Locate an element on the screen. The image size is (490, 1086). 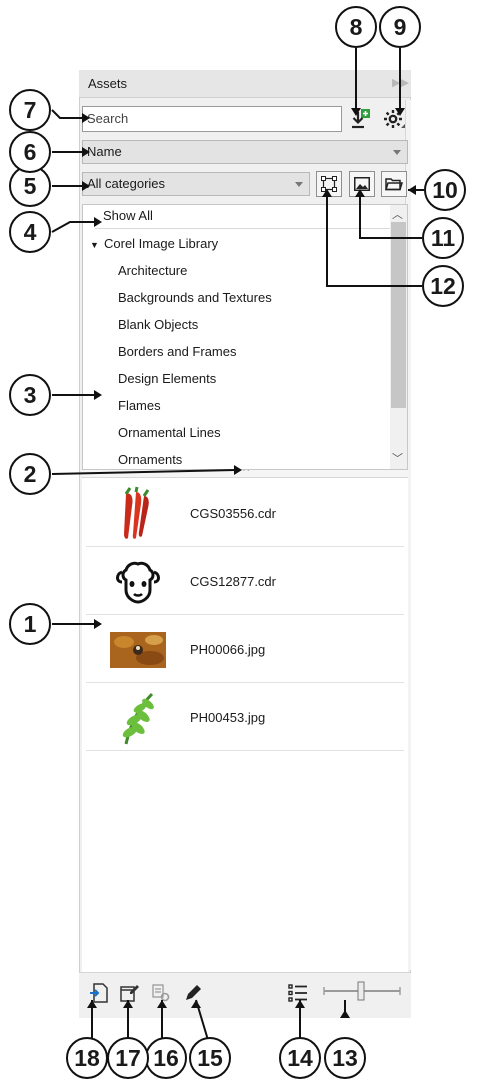
tree-item-flames: Flames is located at coordinates (139, 405).